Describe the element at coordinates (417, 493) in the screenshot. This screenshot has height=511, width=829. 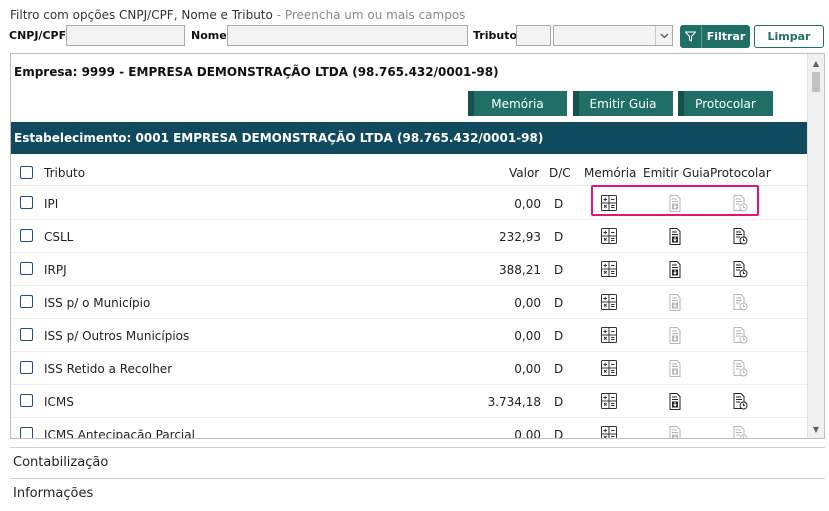
I see `section-informacoes: Informações` at that location.